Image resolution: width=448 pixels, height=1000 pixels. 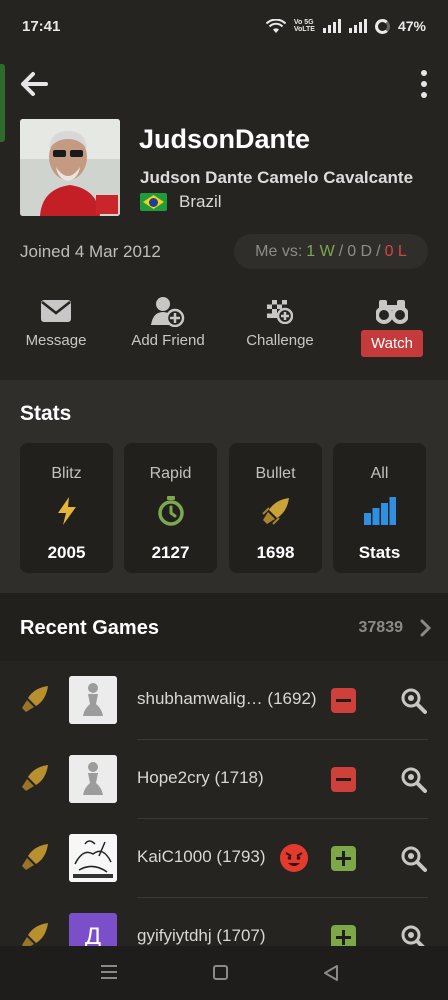 I want to click on envelope-icon, so click(x=56, y=311).